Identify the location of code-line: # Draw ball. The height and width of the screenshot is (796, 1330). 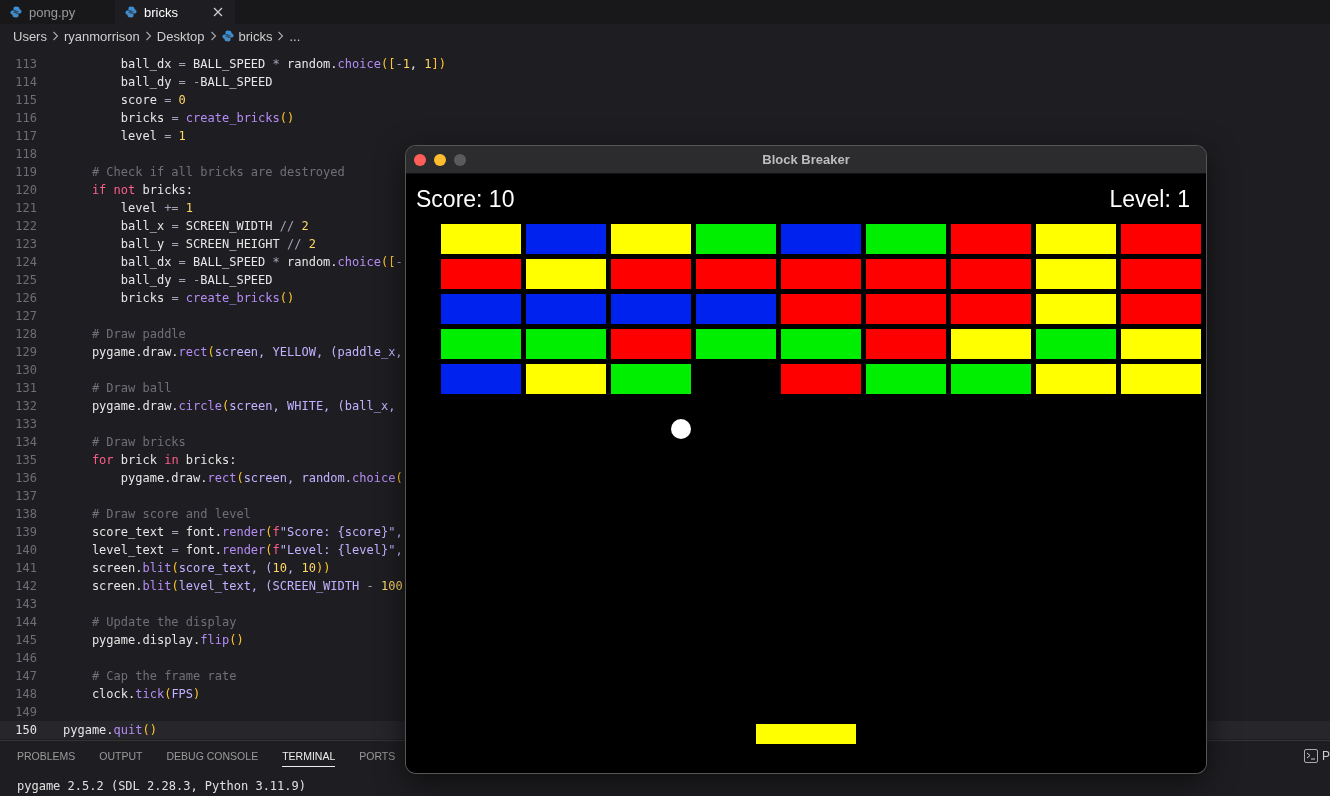
(131, 388).